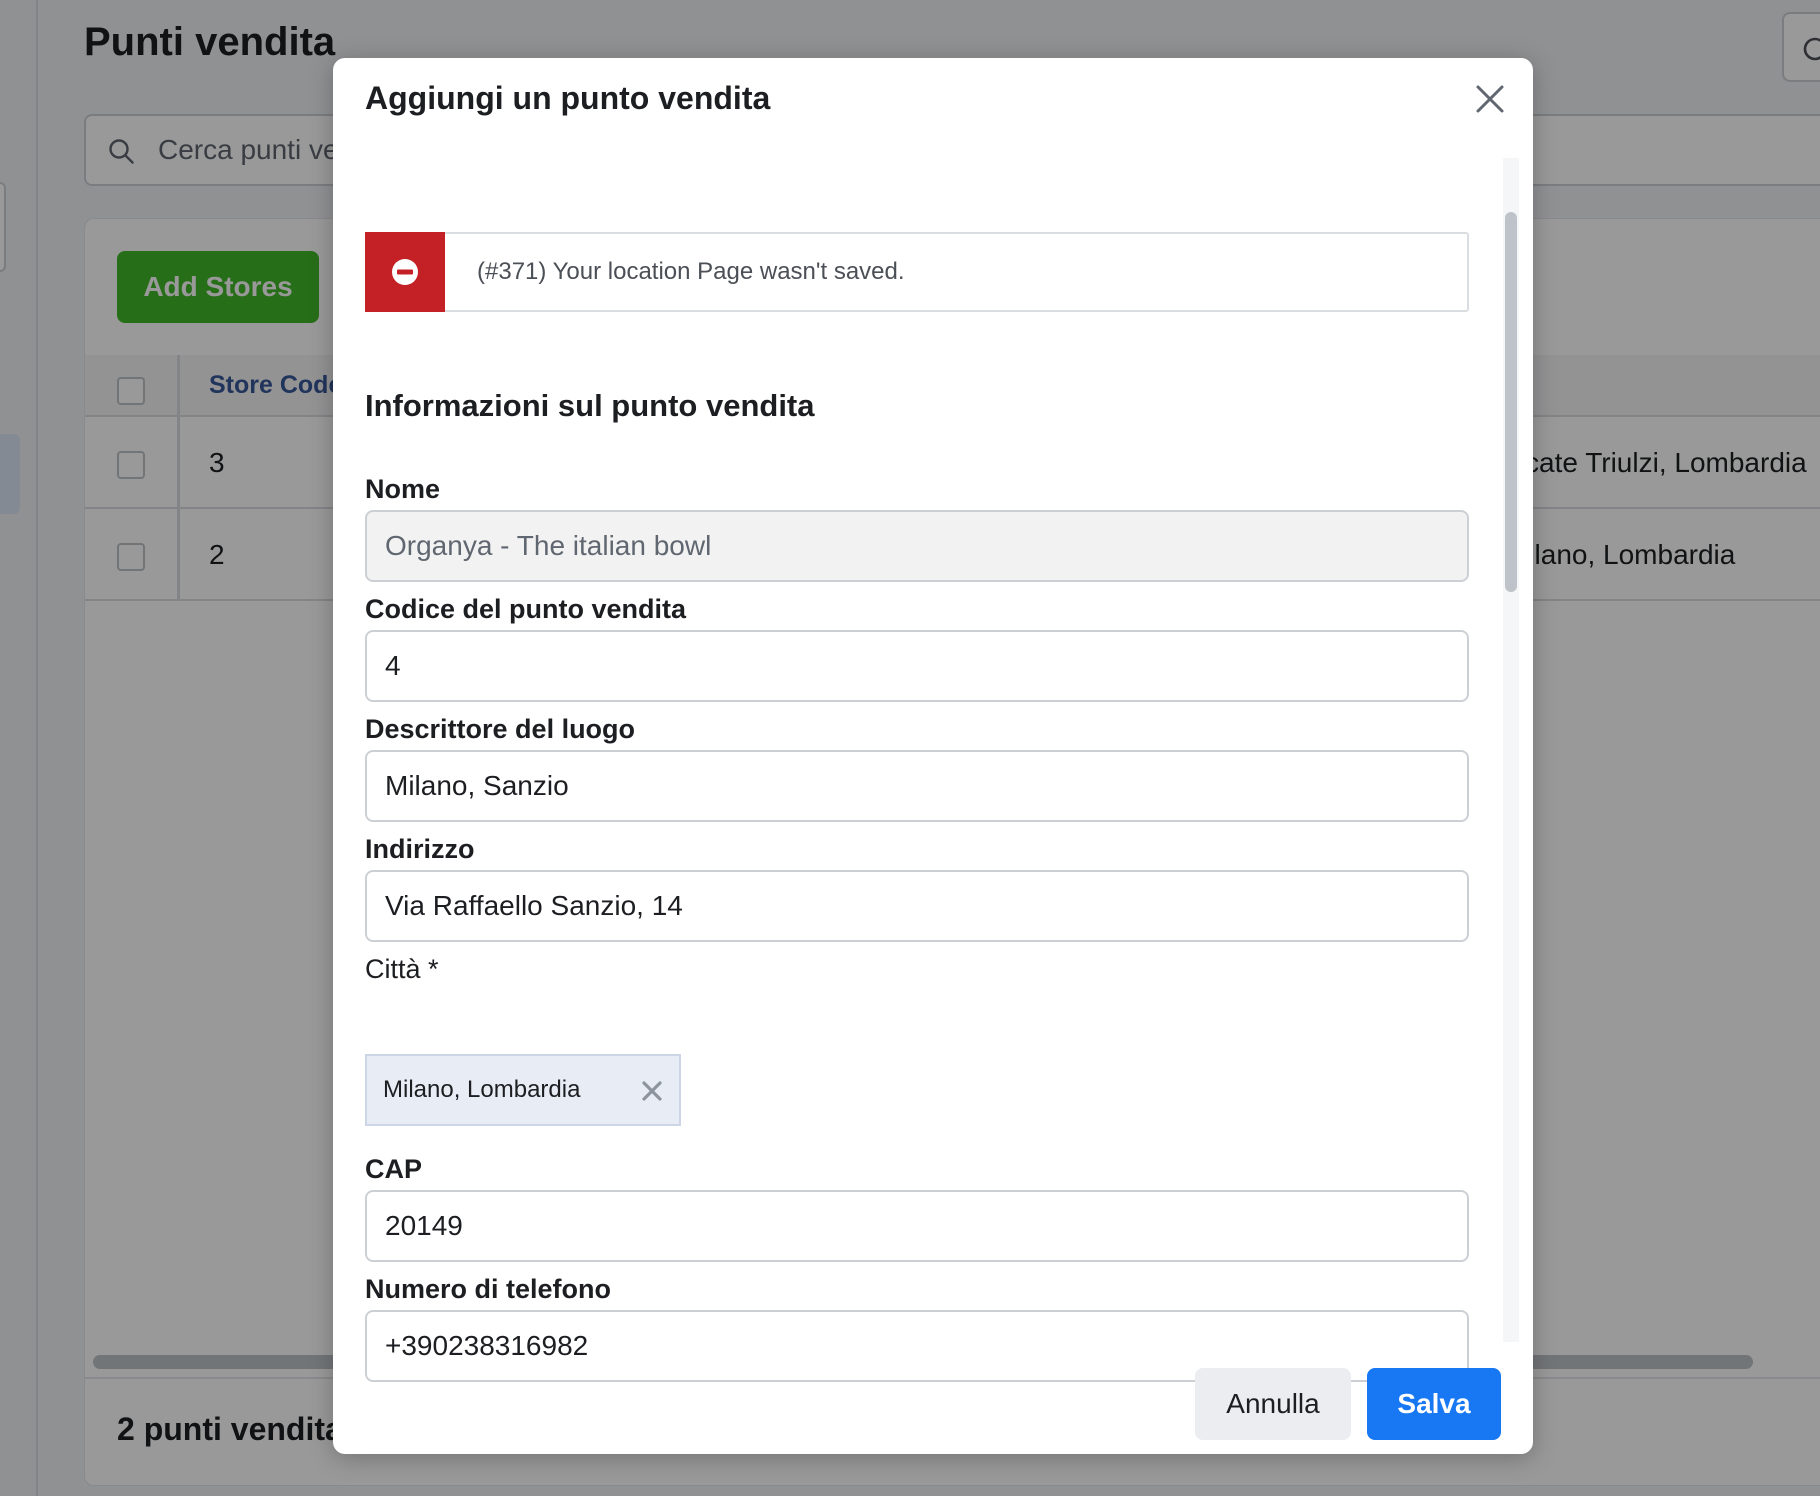 The image size is (1820, 1496). I want to click on dialog-footer: Annulla Salva, so click(933, 1401).